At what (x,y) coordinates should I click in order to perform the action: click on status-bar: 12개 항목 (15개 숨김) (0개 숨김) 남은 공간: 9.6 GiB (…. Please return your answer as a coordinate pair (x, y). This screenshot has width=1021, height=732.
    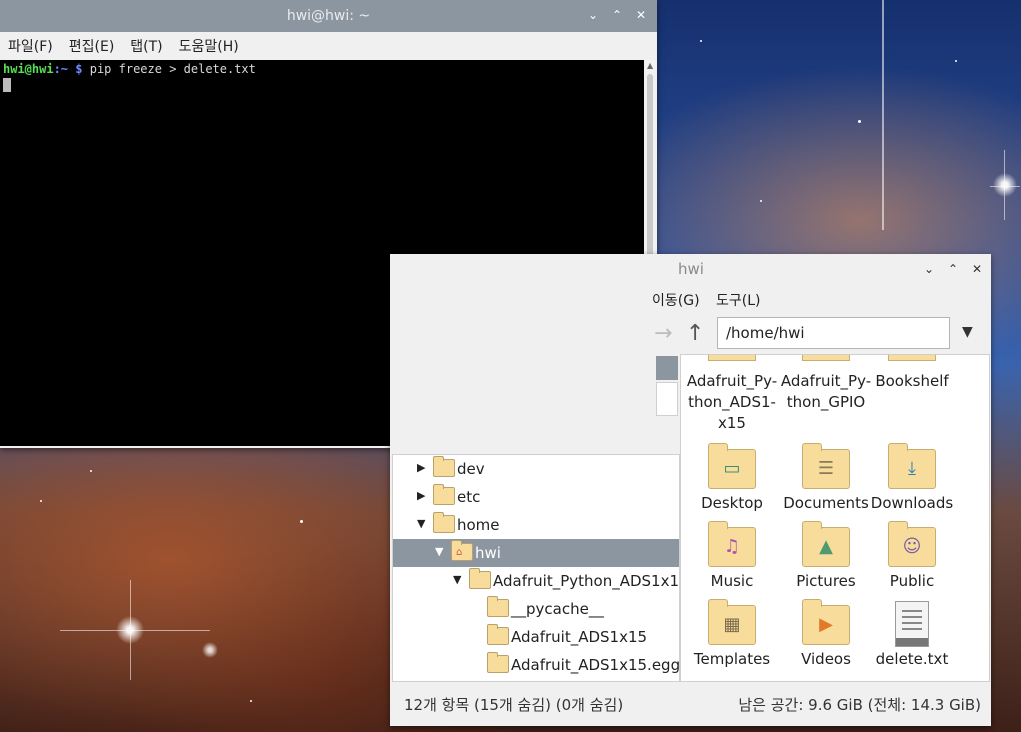
    Looking at the image, I should click on (690, 704).